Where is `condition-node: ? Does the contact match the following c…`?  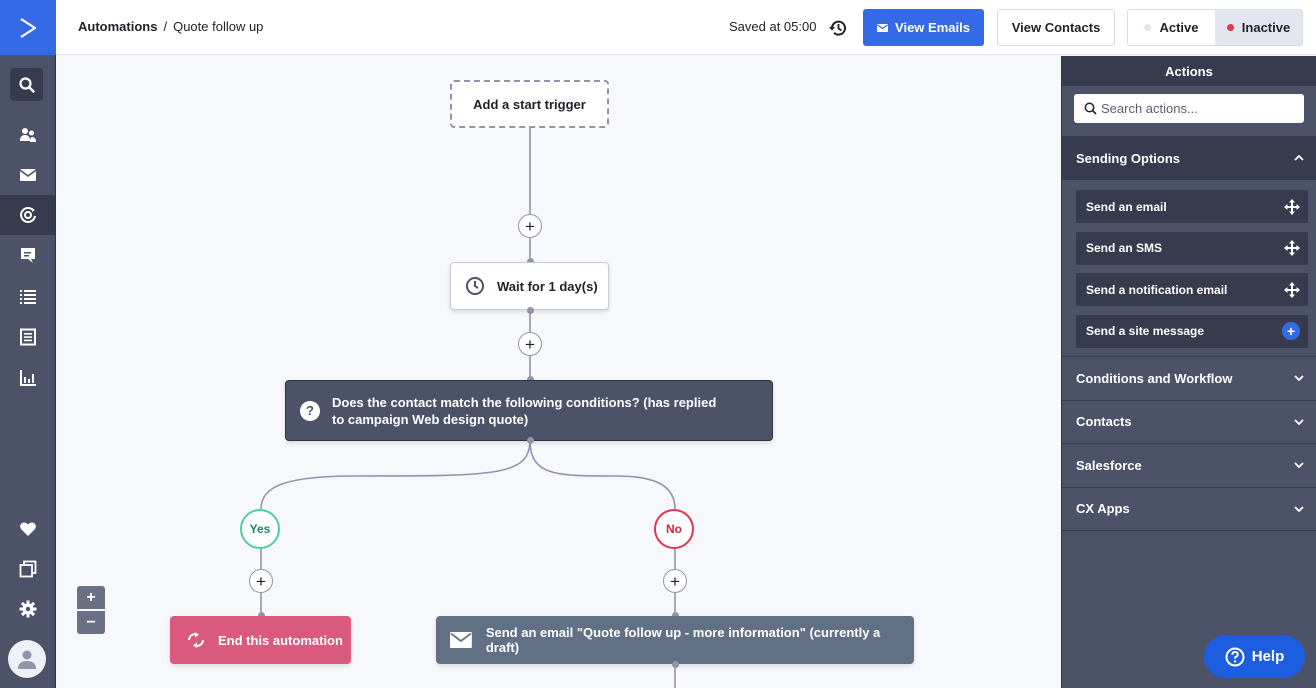 condition-node: ? Does the contact match the following c… is located at coordinates (529, 410).